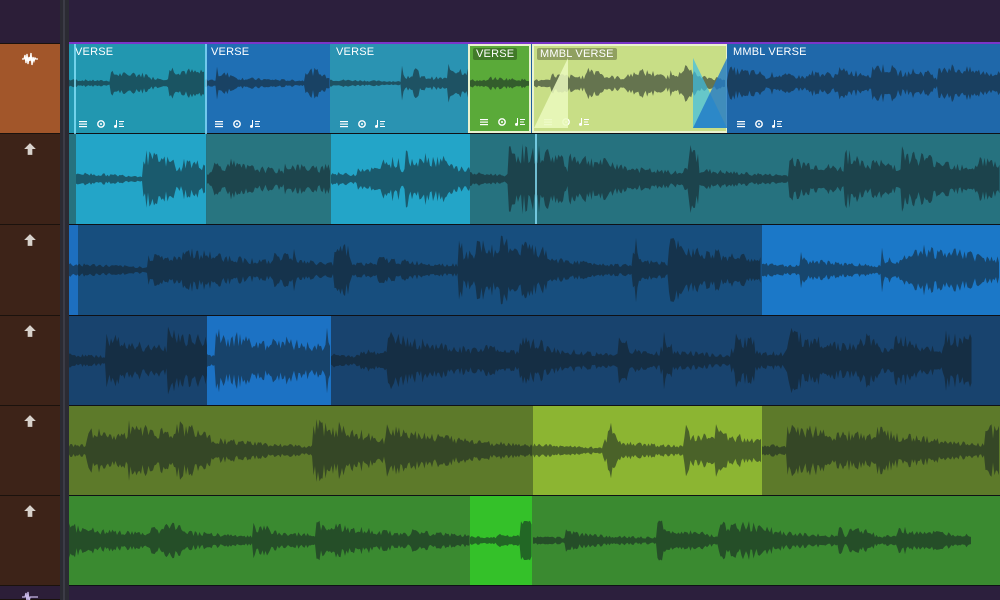 This screenshot has width=1000, height=600. I want to click on bottom-track-lane, so click(534, 593).